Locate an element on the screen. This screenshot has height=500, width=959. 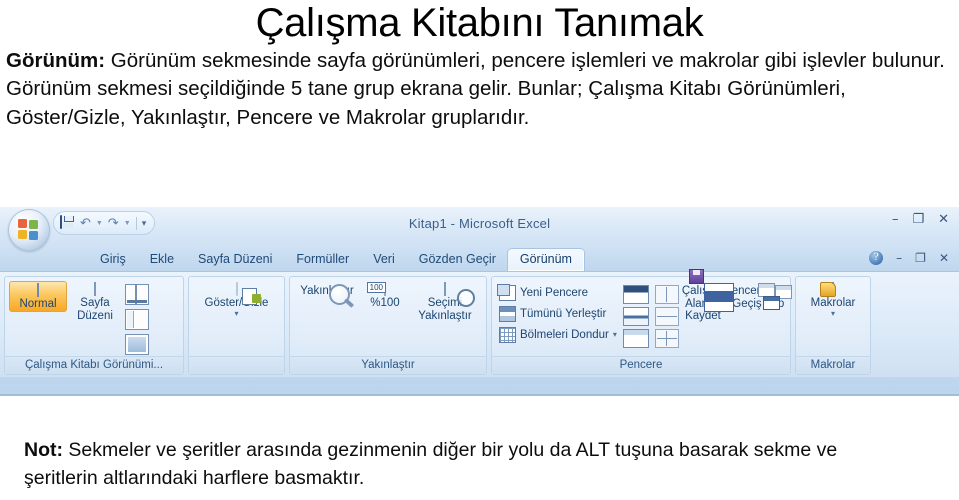
save-disk-icon is located at coordinates (696, 276).